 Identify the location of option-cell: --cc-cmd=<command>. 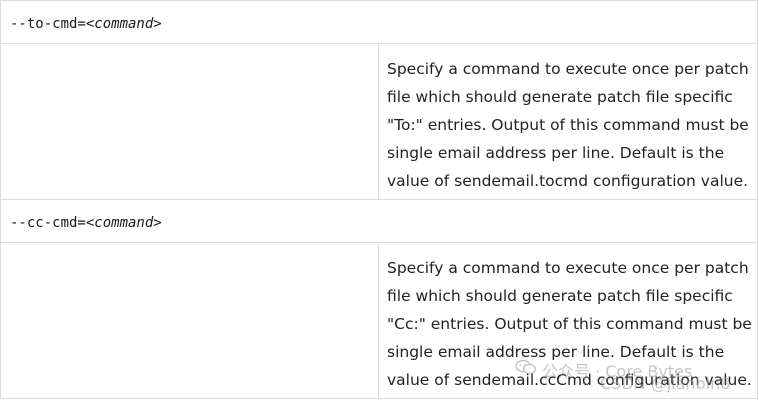
(379, 221).